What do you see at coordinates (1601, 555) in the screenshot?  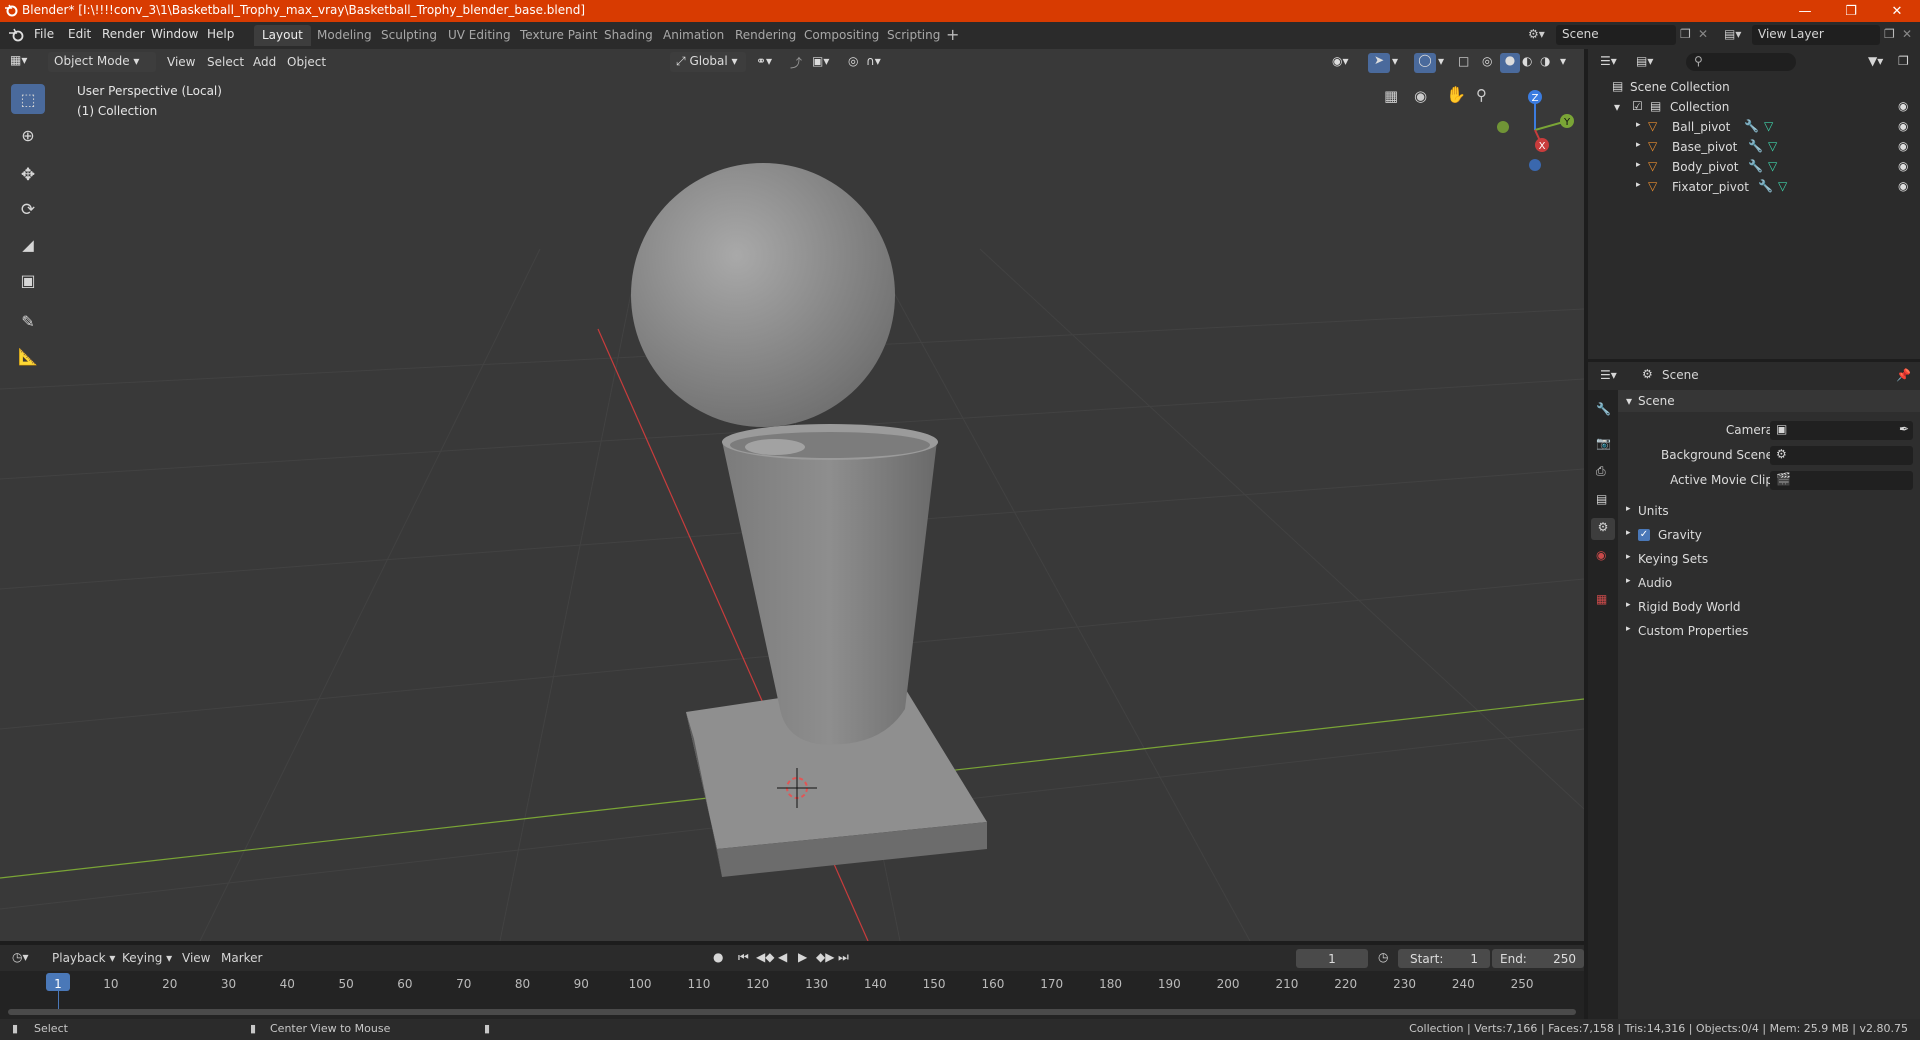 I see `tab-world-icon: ◉` at bounding box center [1601, 555].